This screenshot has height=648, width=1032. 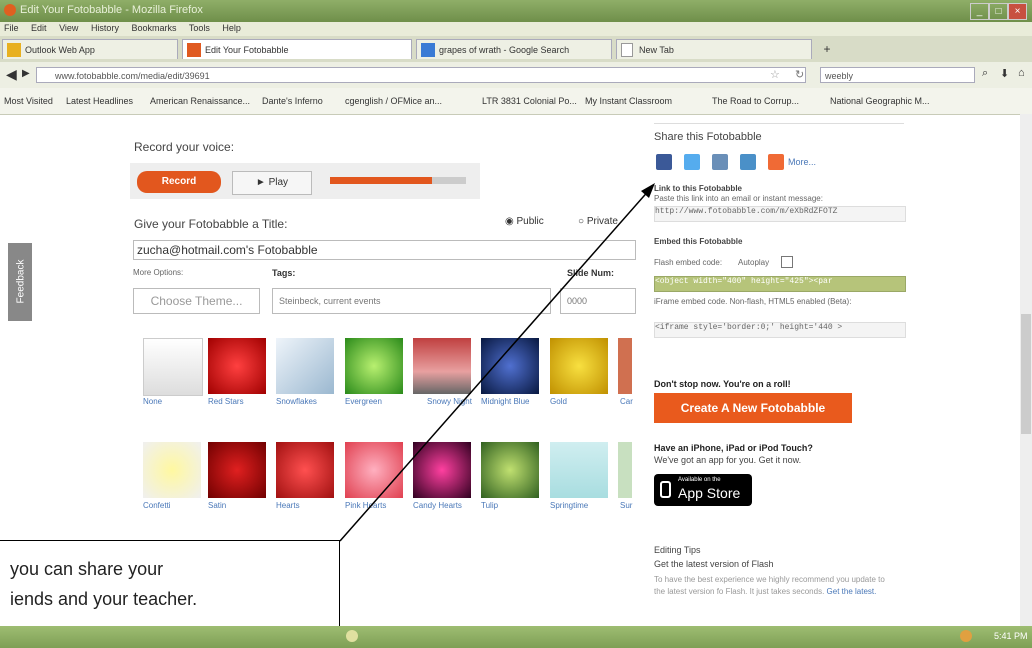 What do you see at coordinates (966, 636) in the screenshot?
I see `tray-icon` at bounding box center [966, 636].